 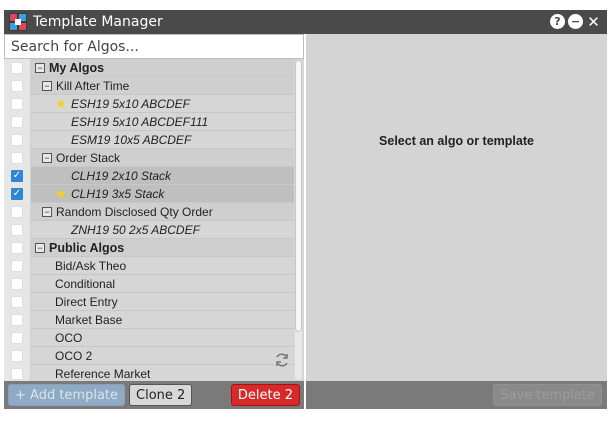 What do you see at coordinates (103, 373) in the screenshot?
I see `algo-label: Reference Market` at bounding box center [103, 373].